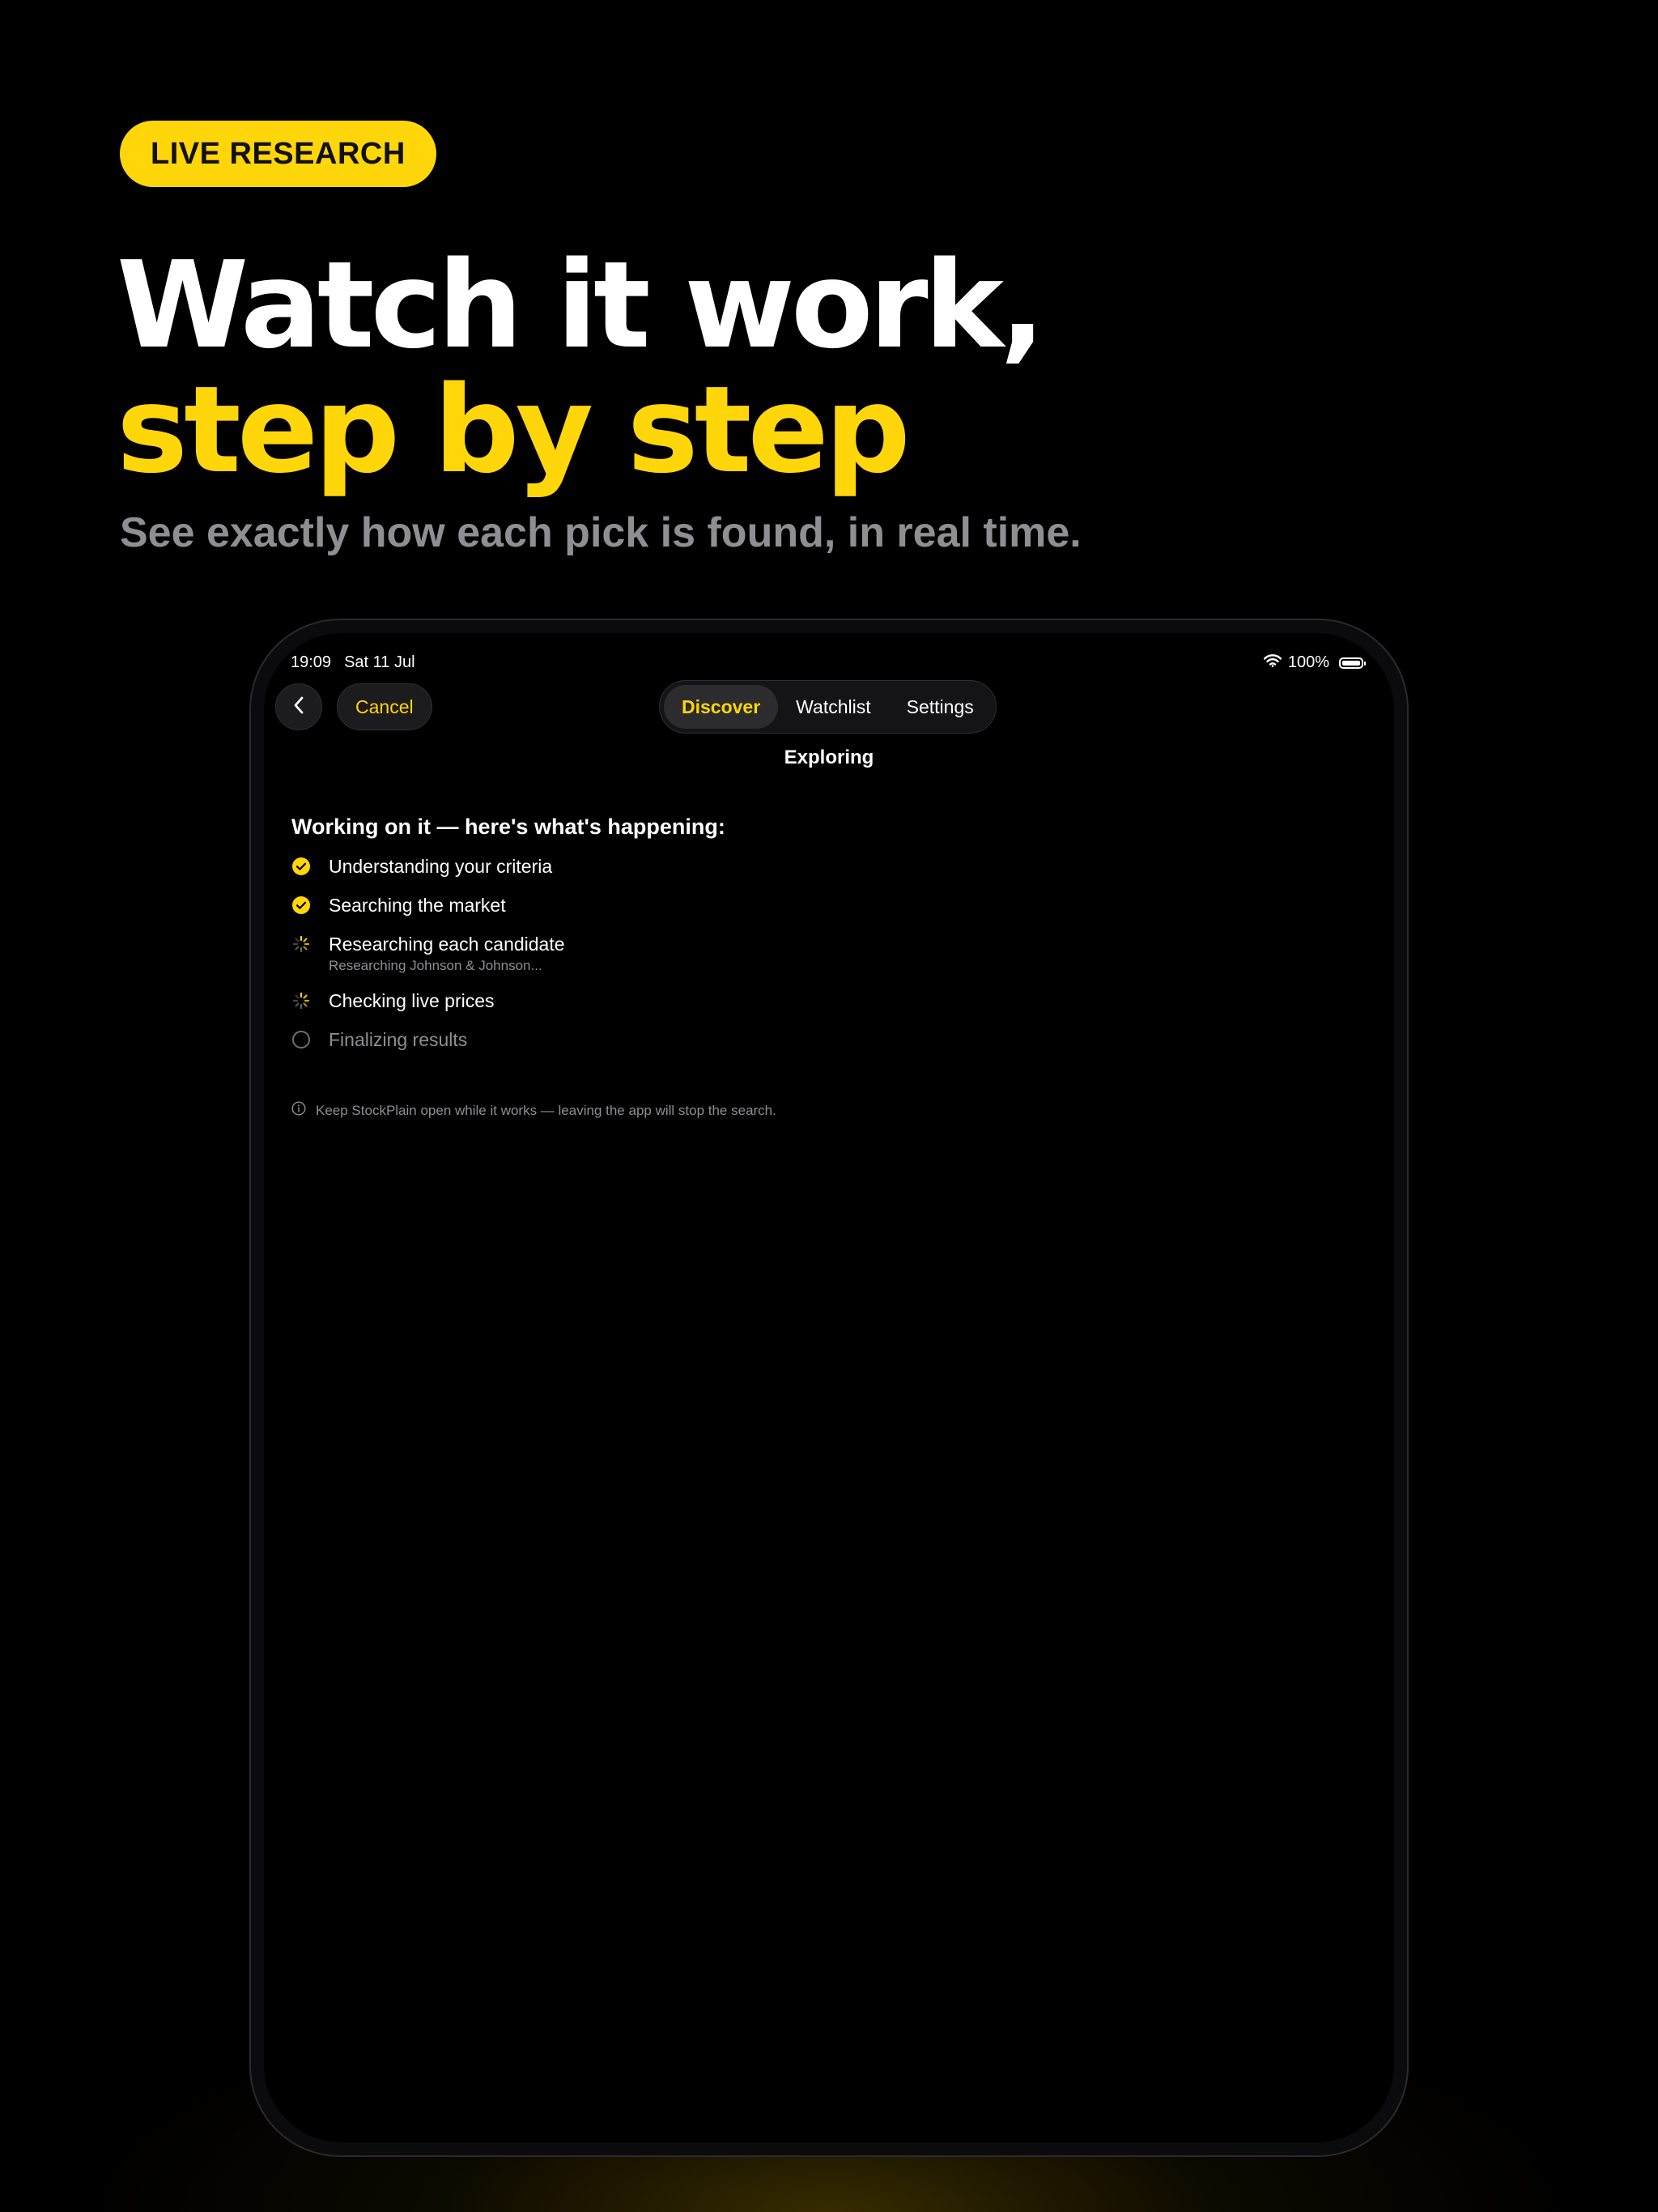 The width and height of the screenshot is (1658, 2212). Describe the element at coordinates (514, 430) in the screenshot. I see `headline-line-2: step by step` at that location.